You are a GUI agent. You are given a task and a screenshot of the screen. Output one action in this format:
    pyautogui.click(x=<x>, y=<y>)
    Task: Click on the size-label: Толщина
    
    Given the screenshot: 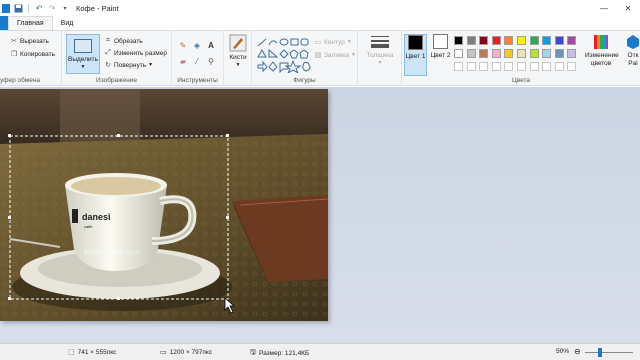 What is the action you would take?
    pyautogui.click(x=380, y=55)
    